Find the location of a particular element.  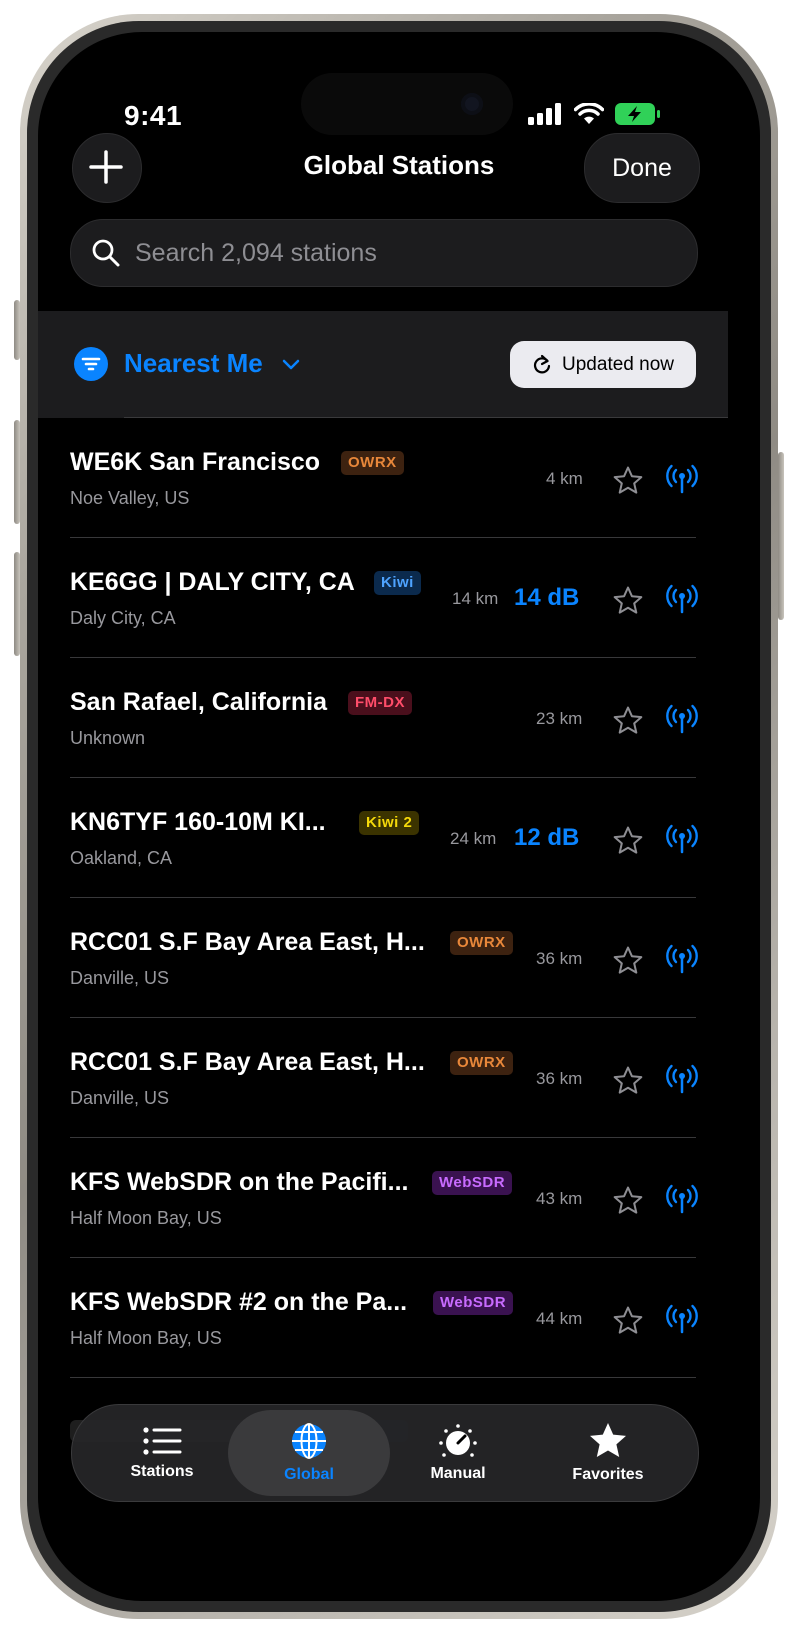

station-distance: 24 km is located at coordinates (473, 838).